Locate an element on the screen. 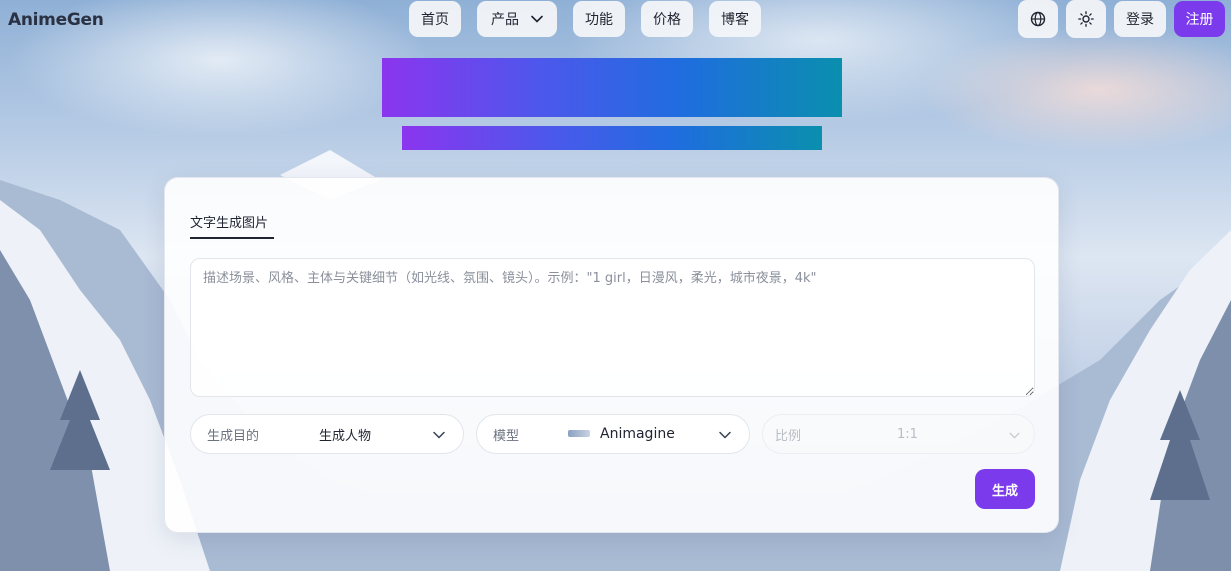  purpose-select: 生成目的 生成人物 is located at coordinates (327, 434).